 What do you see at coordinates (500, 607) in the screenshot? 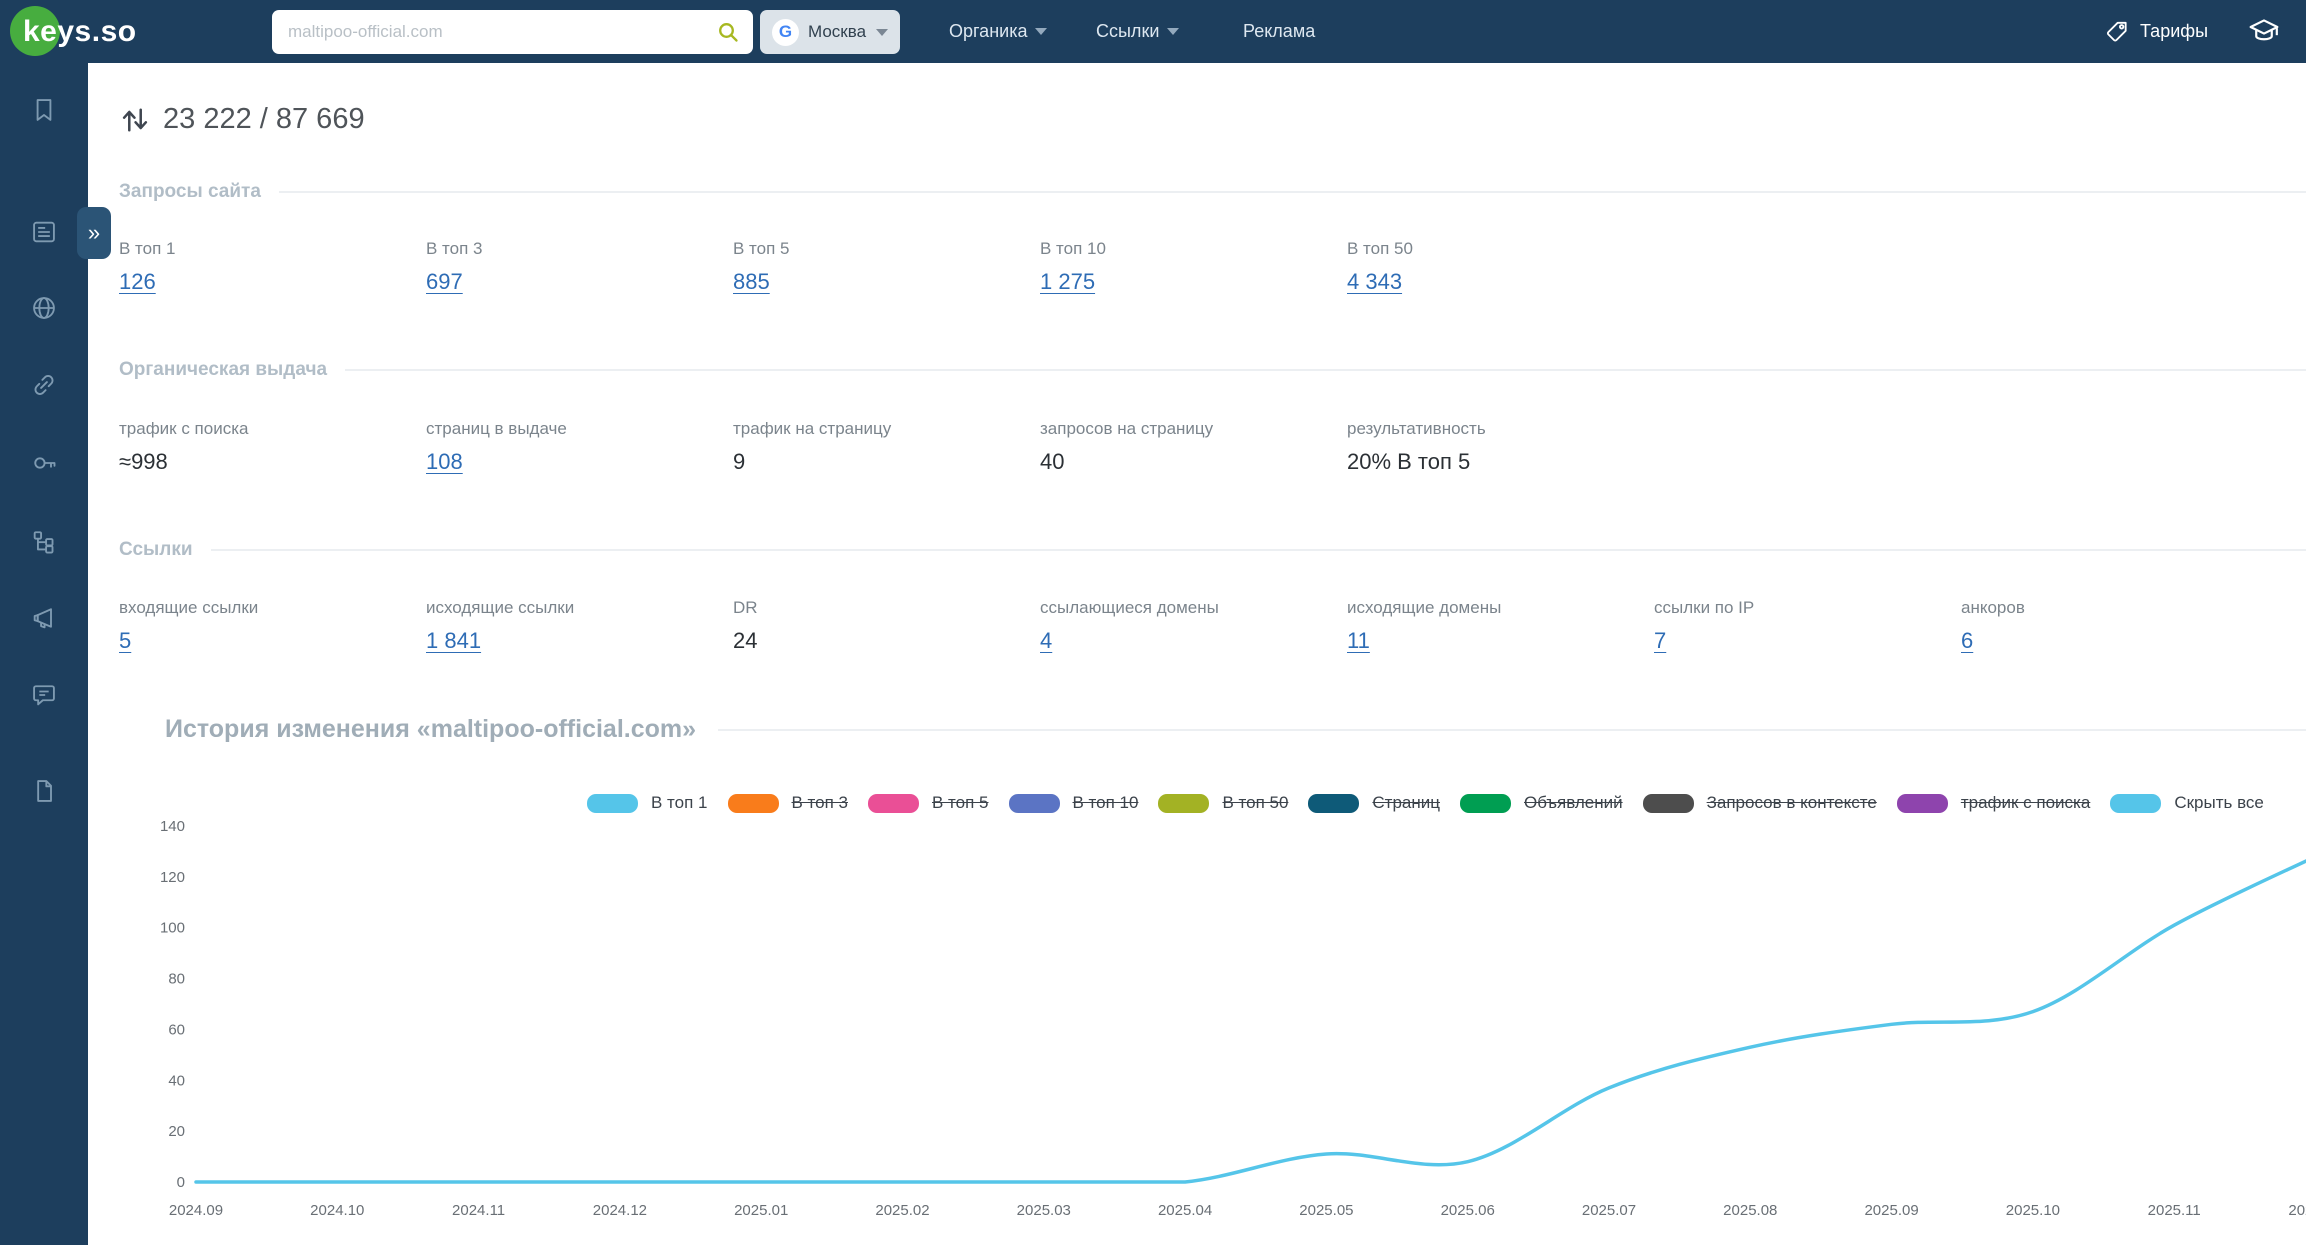
I see `stat-label: исходящие ссылки` at bounding box center [500, 607].